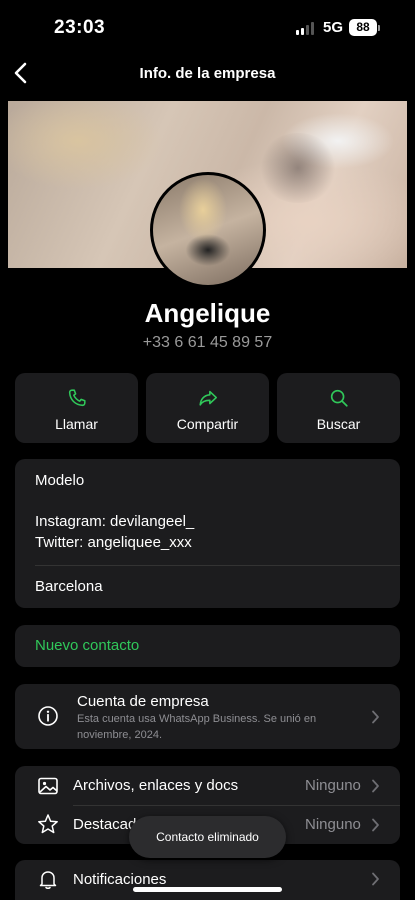  I want to click on business-category: Modelo, so click(60, 480).